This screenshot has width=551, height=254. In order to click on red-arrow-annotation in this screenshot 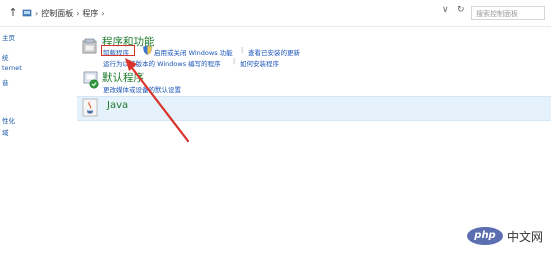, I will do `click(157, 100)`.